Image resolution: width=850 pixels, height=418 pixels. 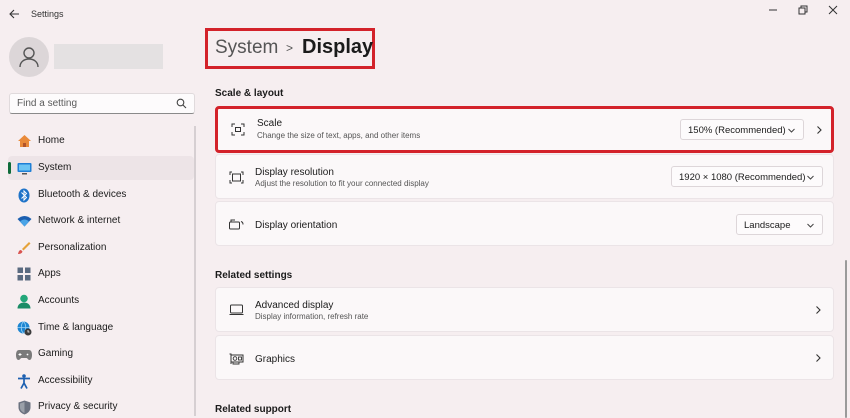 I want to click on orientation-icon, so click(x=236, y=225).